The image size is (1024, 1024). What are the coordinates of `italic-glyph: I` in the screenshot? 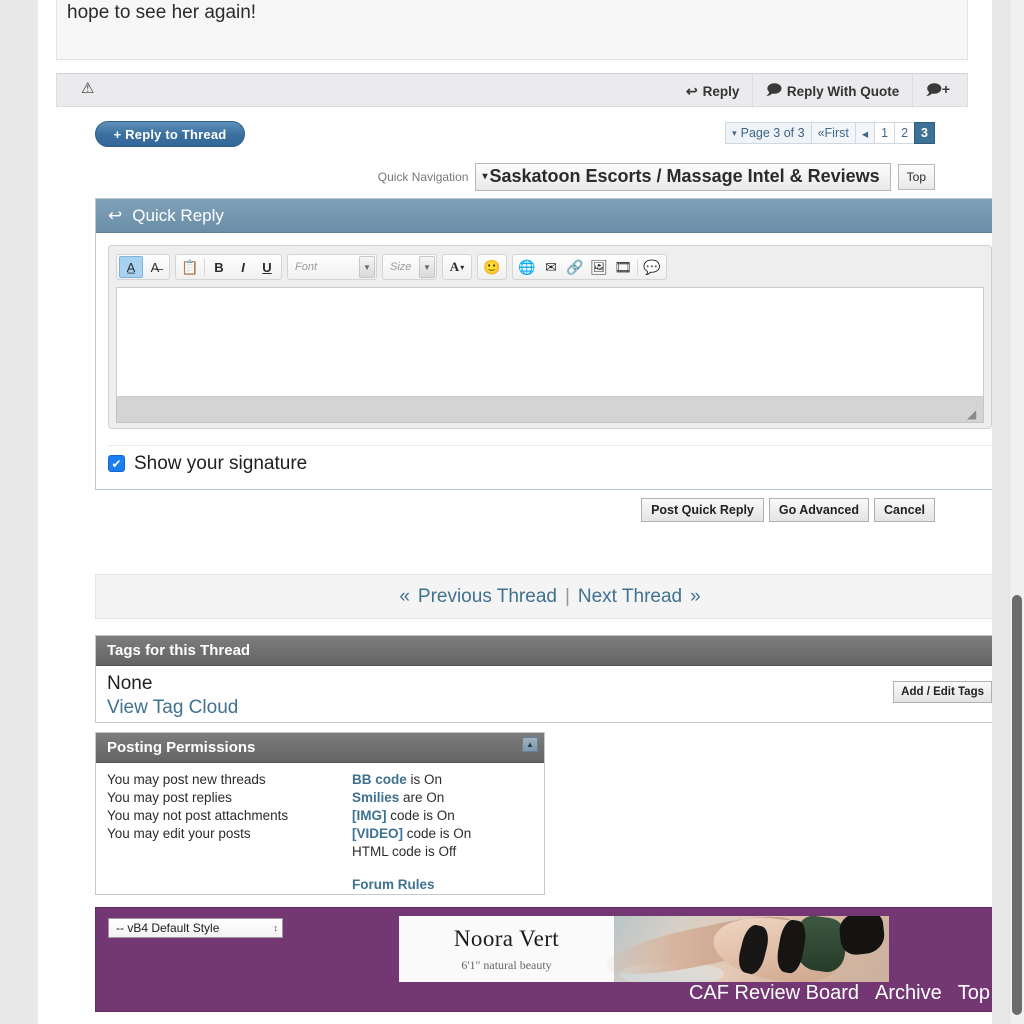 It's located at (243, 267).